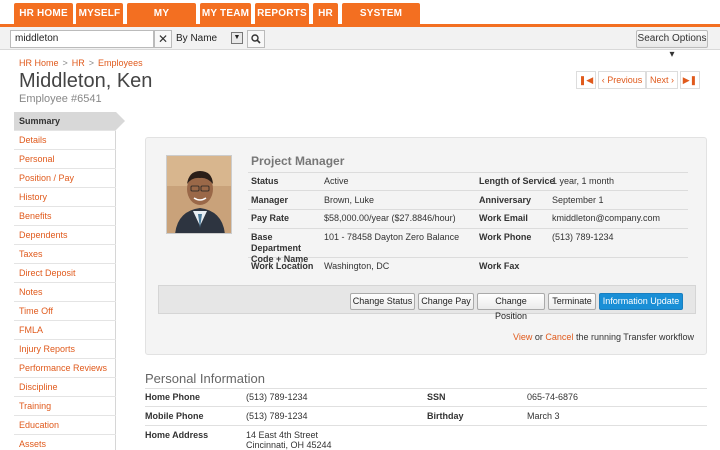 The image size is (720, 450). I want to click on sidebar-item-dependents: Dependents, so click(65, 235).